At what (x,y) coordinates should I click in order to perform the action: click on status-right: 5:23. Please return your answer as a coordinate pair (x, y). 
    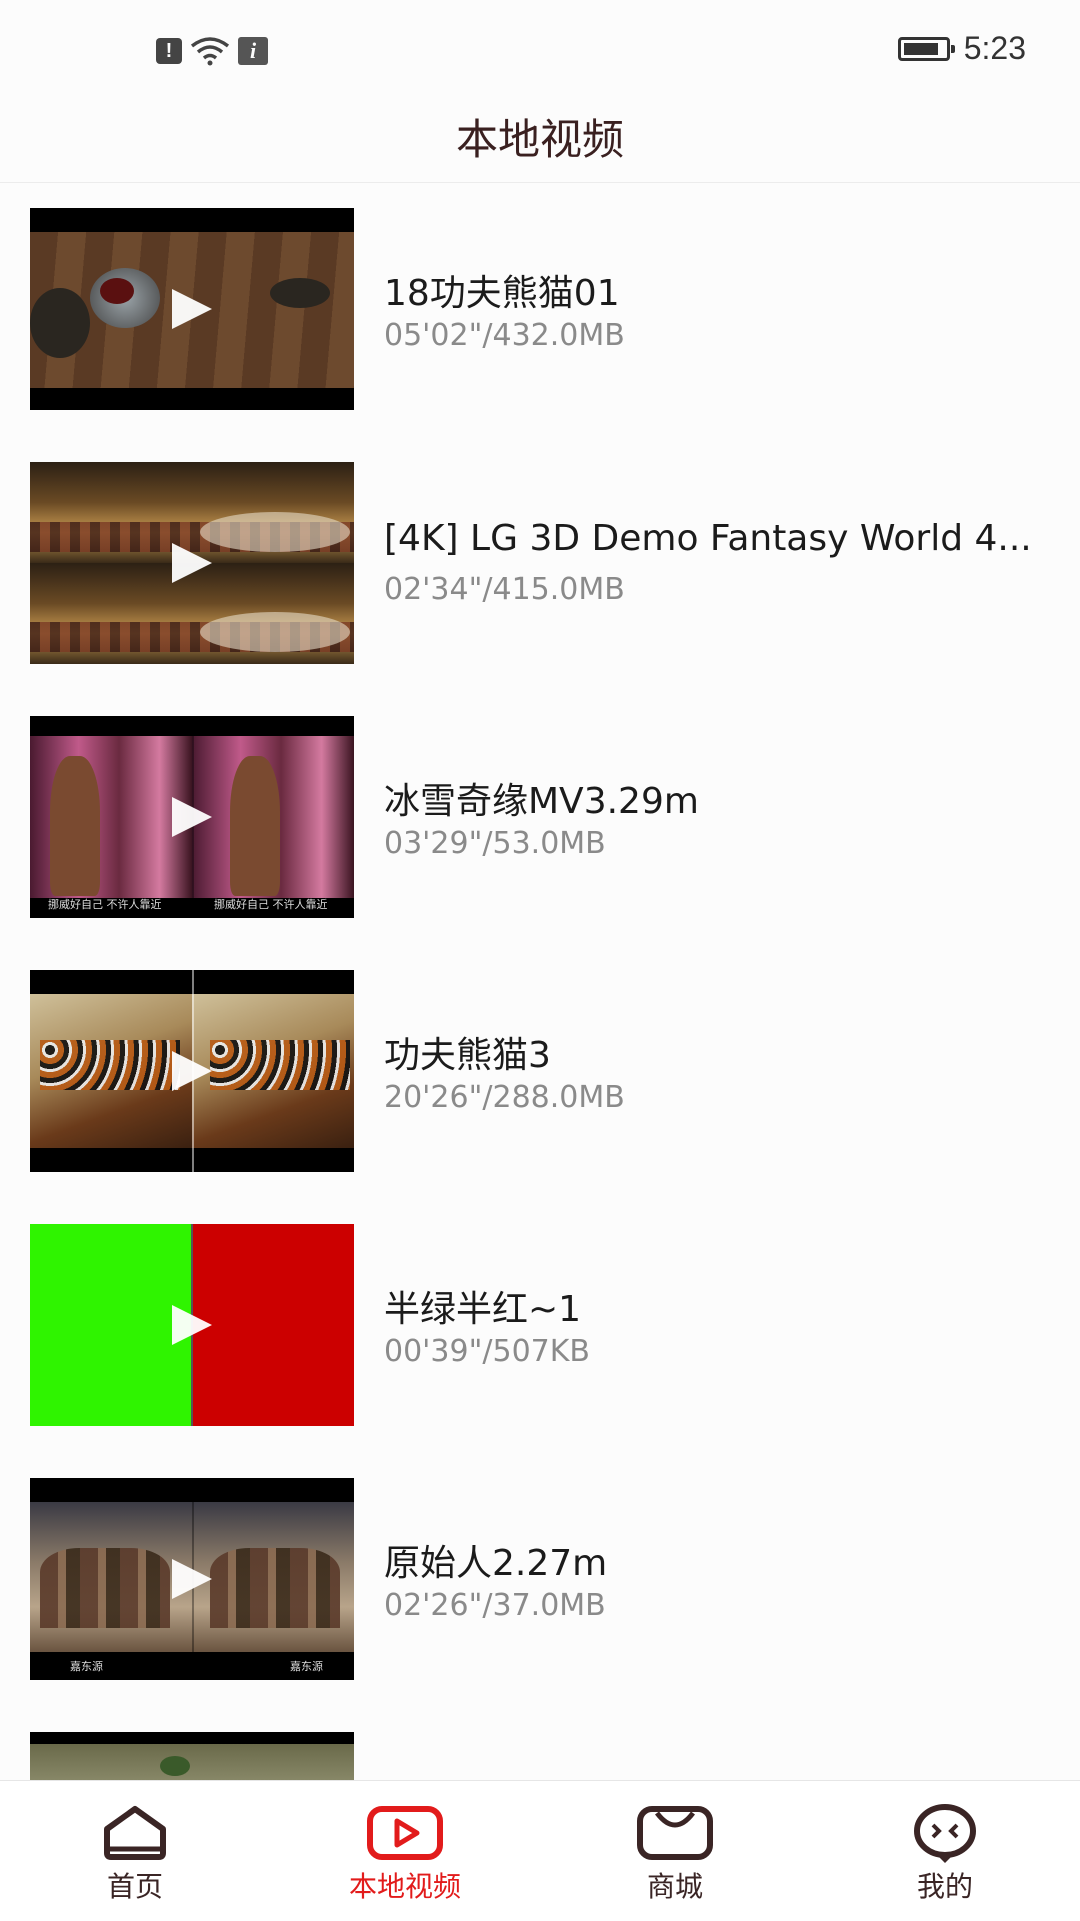
    Looking at the image, I should click on (961, 48).